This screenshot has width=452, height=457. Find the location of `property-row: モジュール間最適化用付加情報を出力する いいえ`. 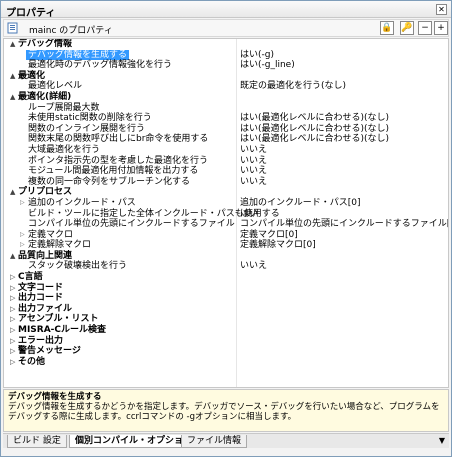

property-row: モジュール間最適化用付加情報を出力する いいえ is located at coordinates (226, 171).